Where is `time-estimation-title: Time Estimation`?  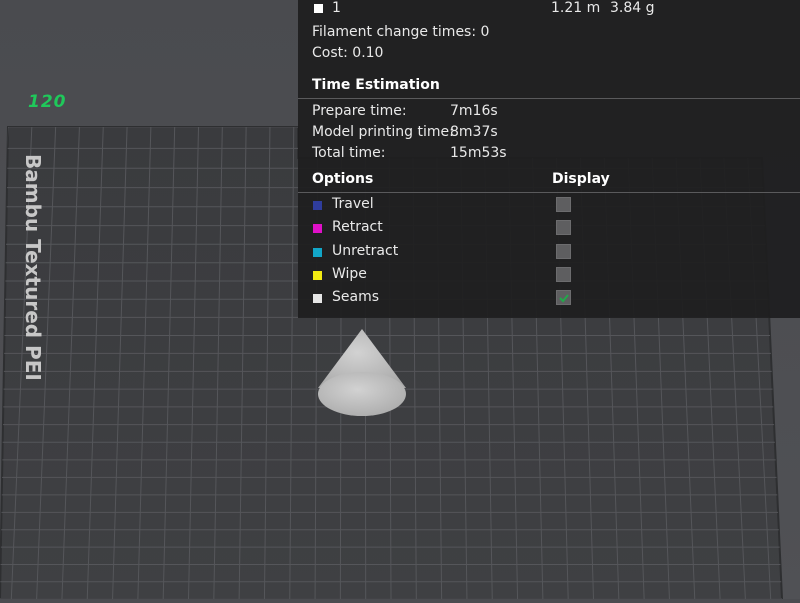 time-estimation-title: Time Estimation is located at coordinates (376, 85).